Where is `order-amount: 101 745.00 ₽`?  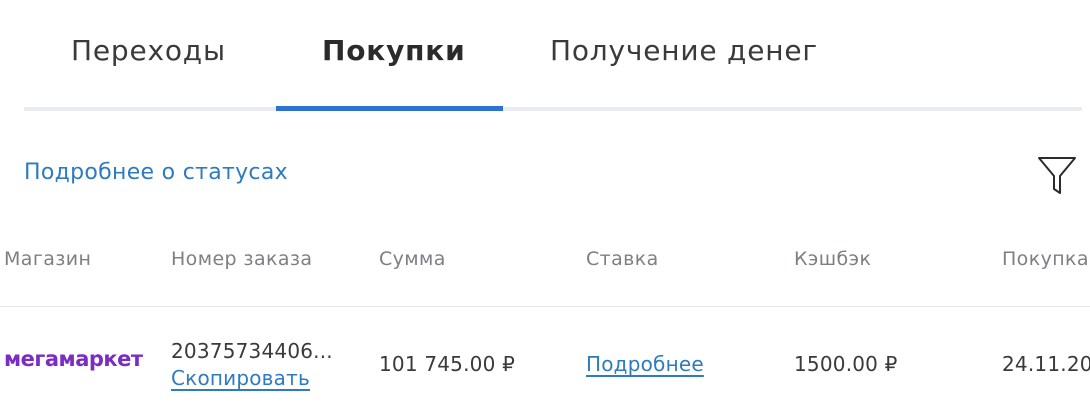
order-amount: 101 745.00 ₽ is located at coordinates (447, 364).